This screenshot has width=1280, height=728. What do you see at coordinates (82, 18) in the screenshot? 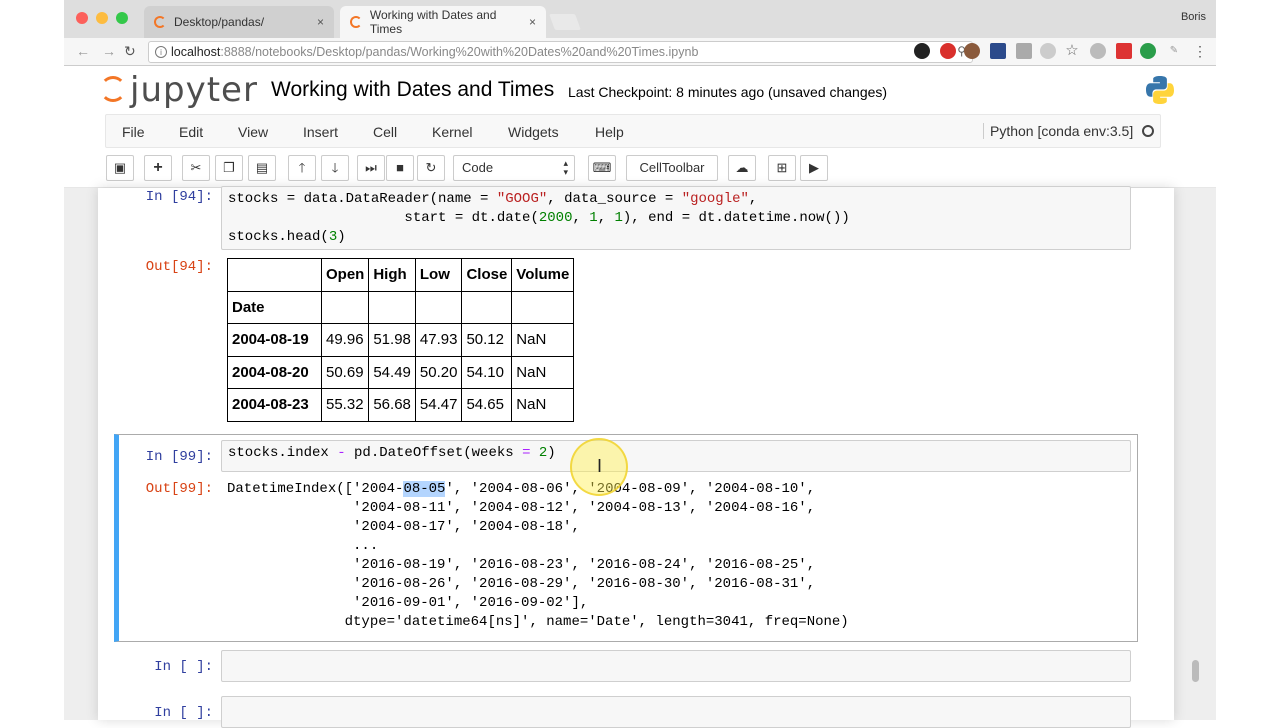
I see `window-close-button` at bounding box center [82, 18].